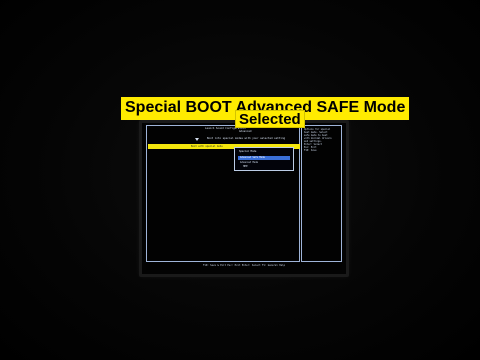 The width and height of the screenshot is (480, 360). What do you see at coordinates (264, 158) in the screenshot?
I see `popup-option-advanced-safe-mode: Advanced Safe Mode` at bounding box center [264, 158].